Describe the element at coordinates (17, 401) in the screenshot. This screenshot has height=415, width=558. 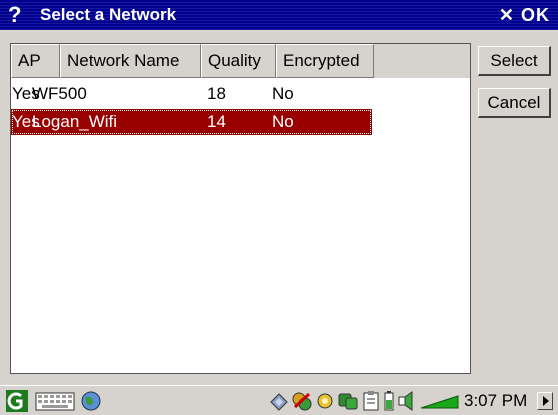
I see `start-icon` at that location.